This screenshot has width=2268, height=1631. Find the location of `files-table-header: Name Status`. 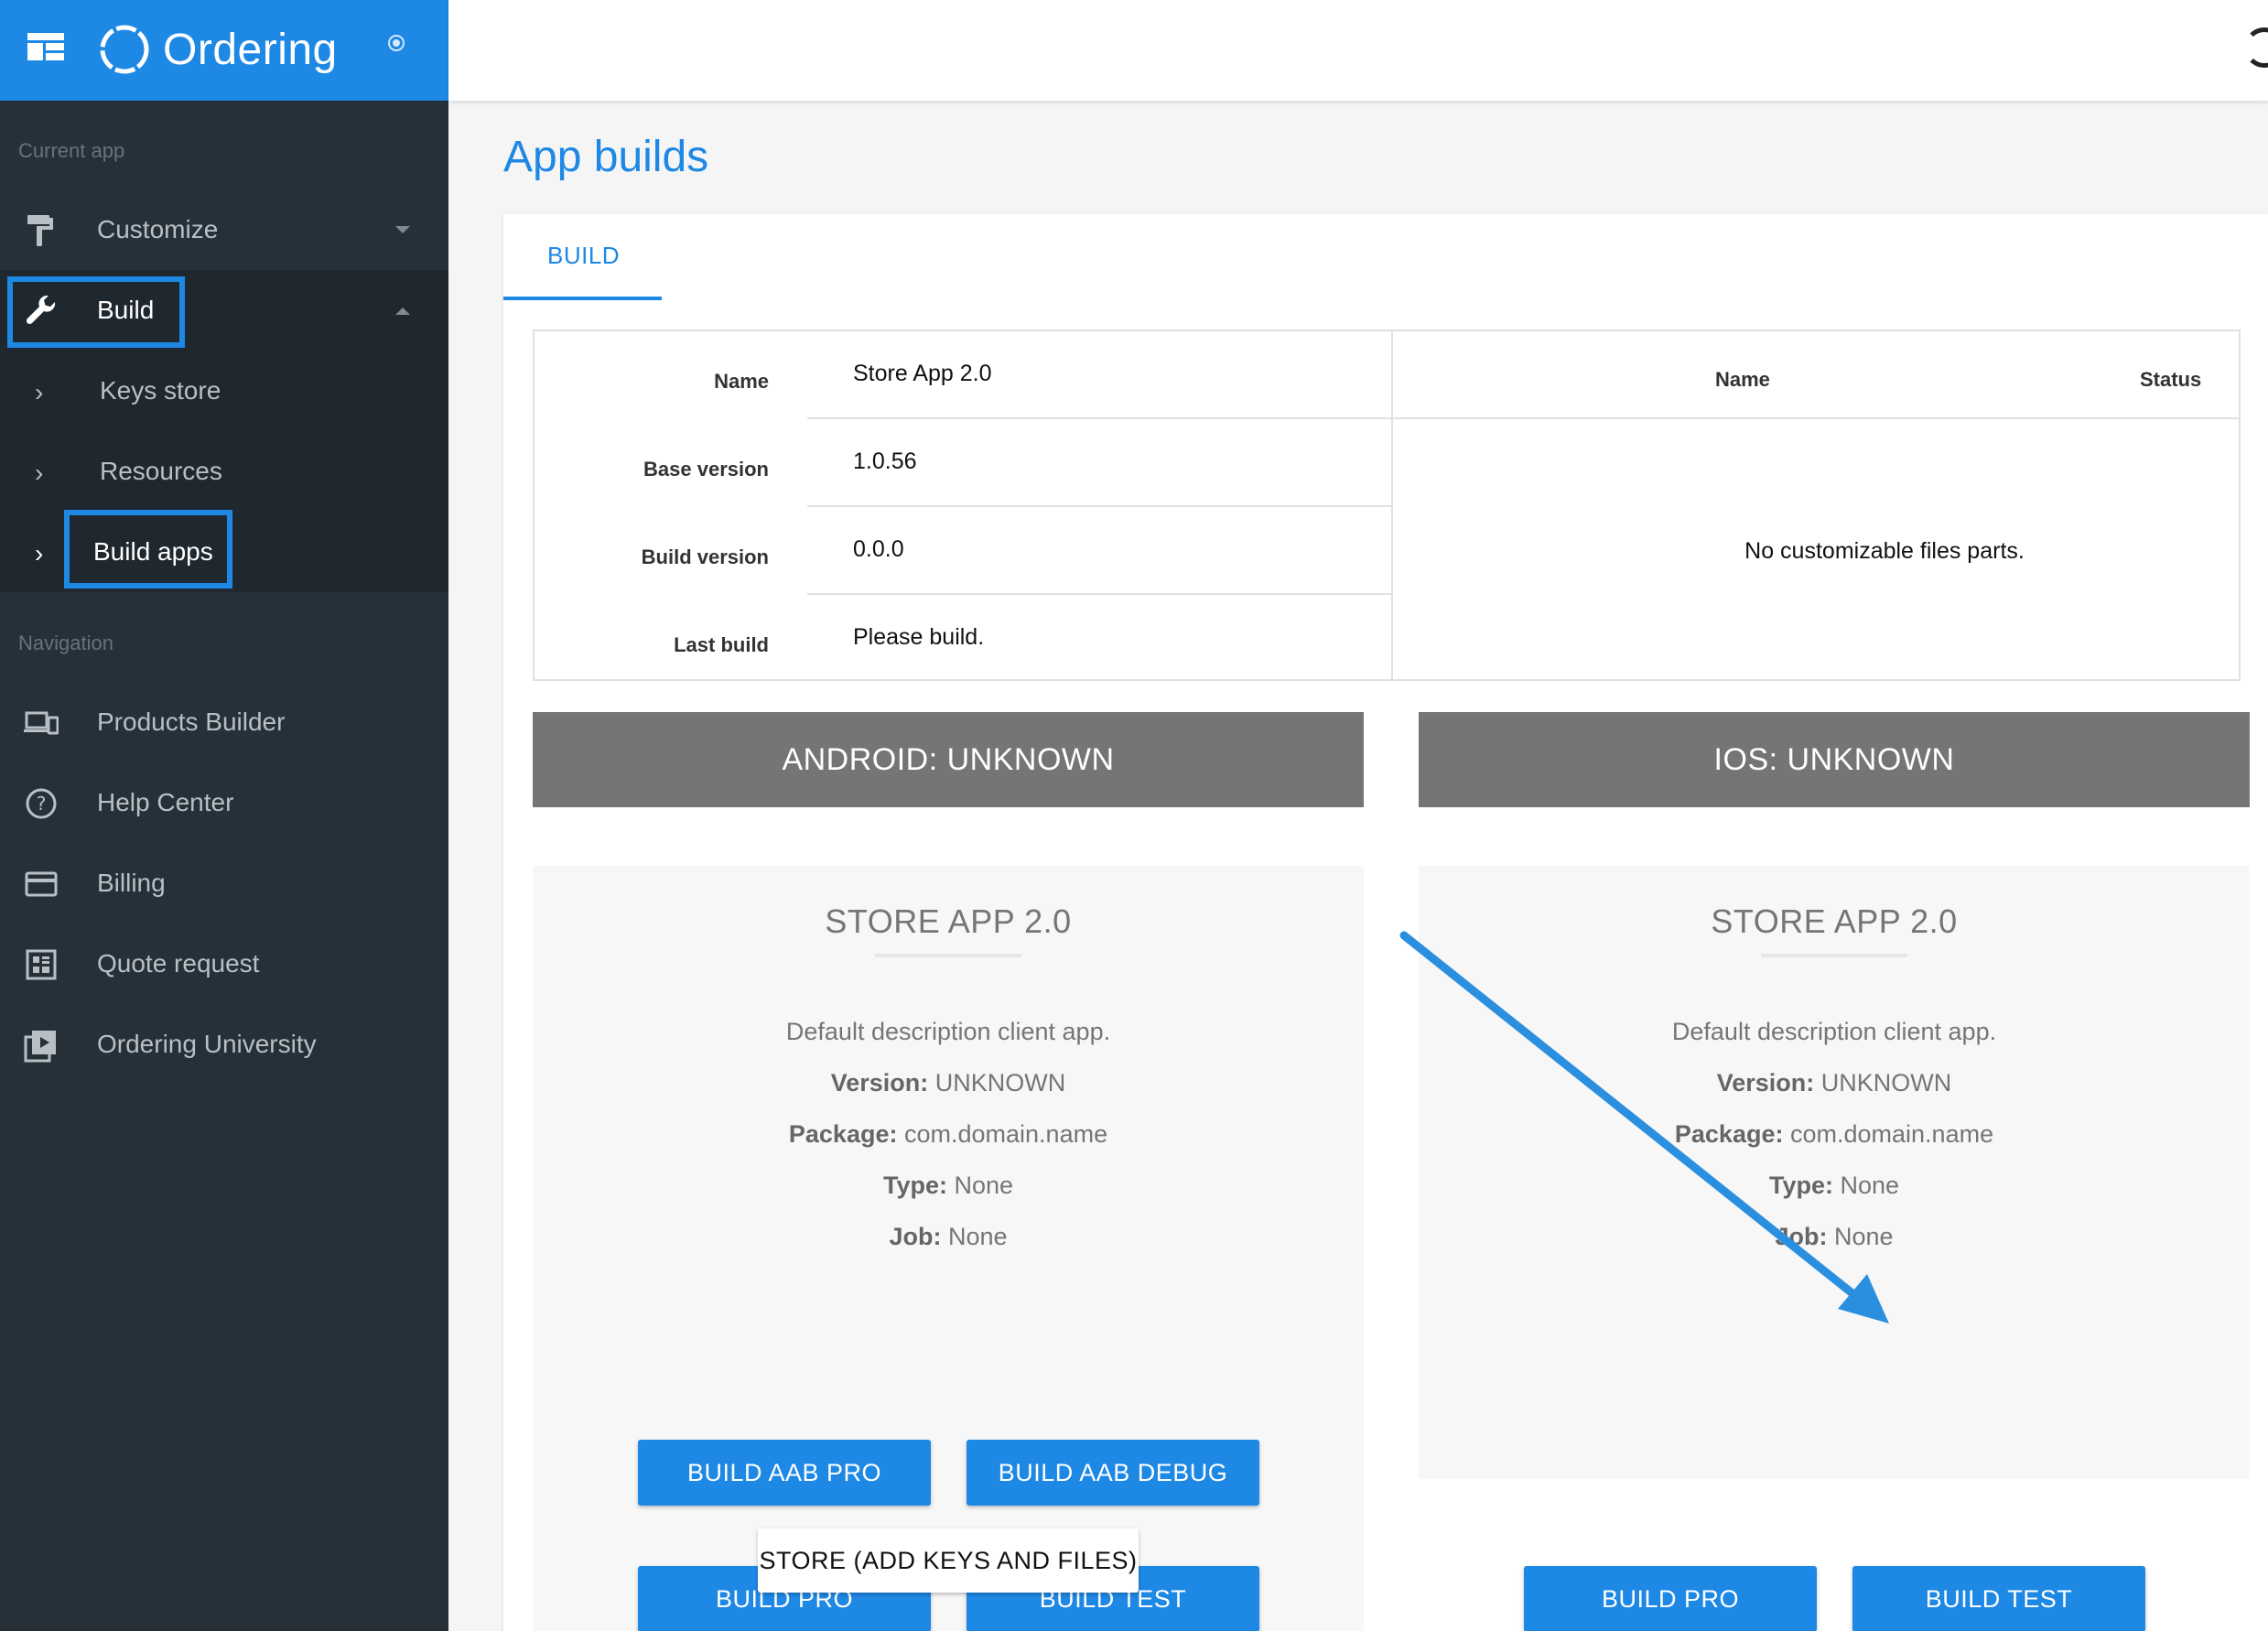

files-table-header: Name Status is located at coordinates (1816, 375).